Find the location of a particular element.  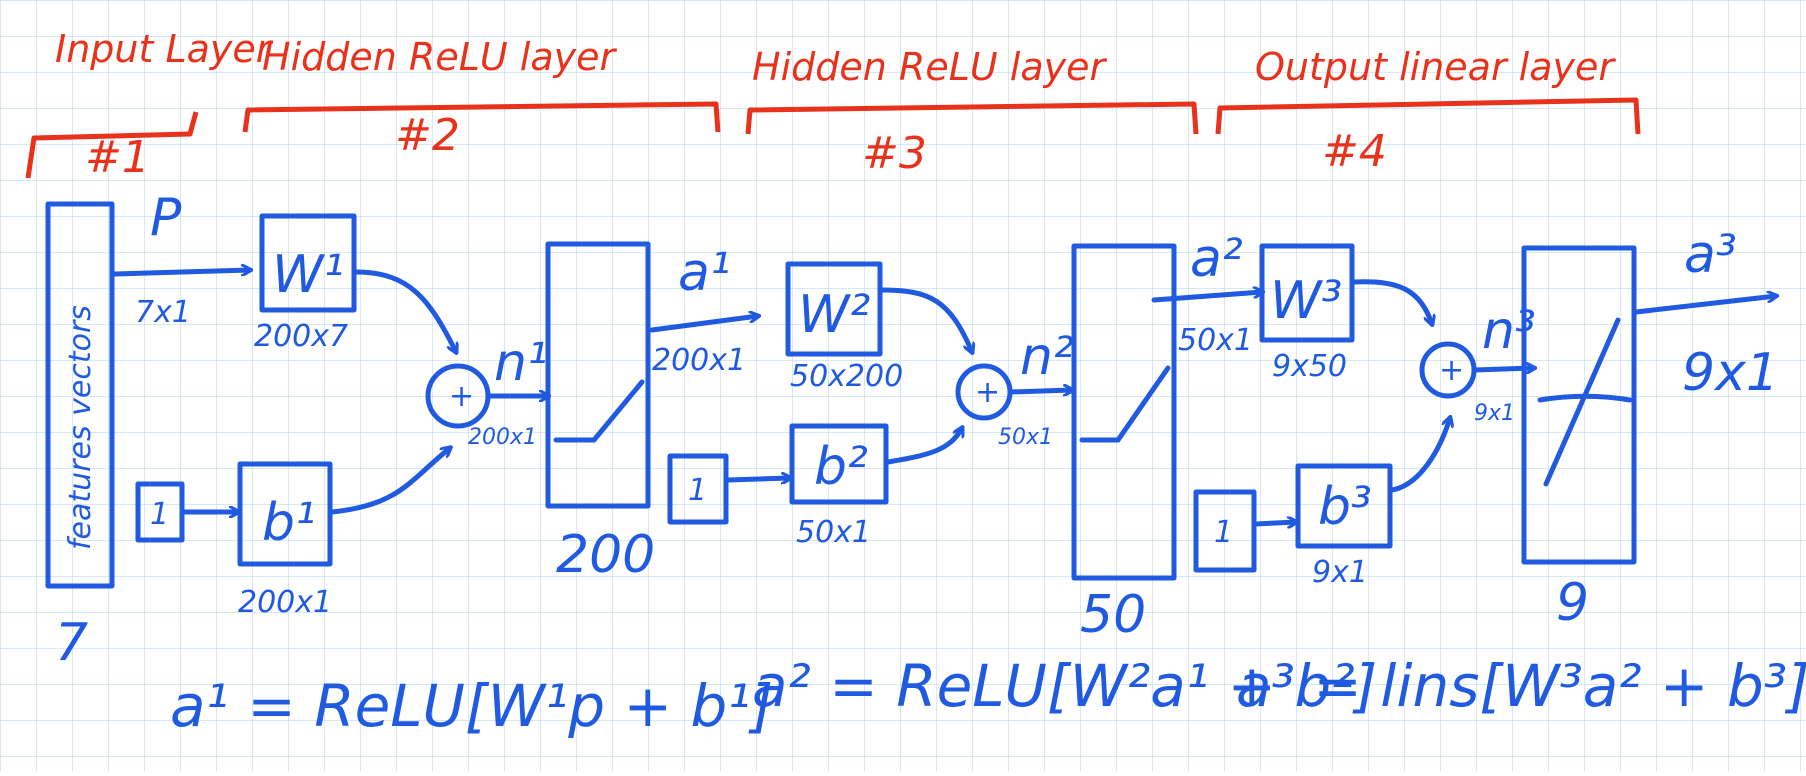

a3-dim: 9x1 is located at coordinates (1730, 373).